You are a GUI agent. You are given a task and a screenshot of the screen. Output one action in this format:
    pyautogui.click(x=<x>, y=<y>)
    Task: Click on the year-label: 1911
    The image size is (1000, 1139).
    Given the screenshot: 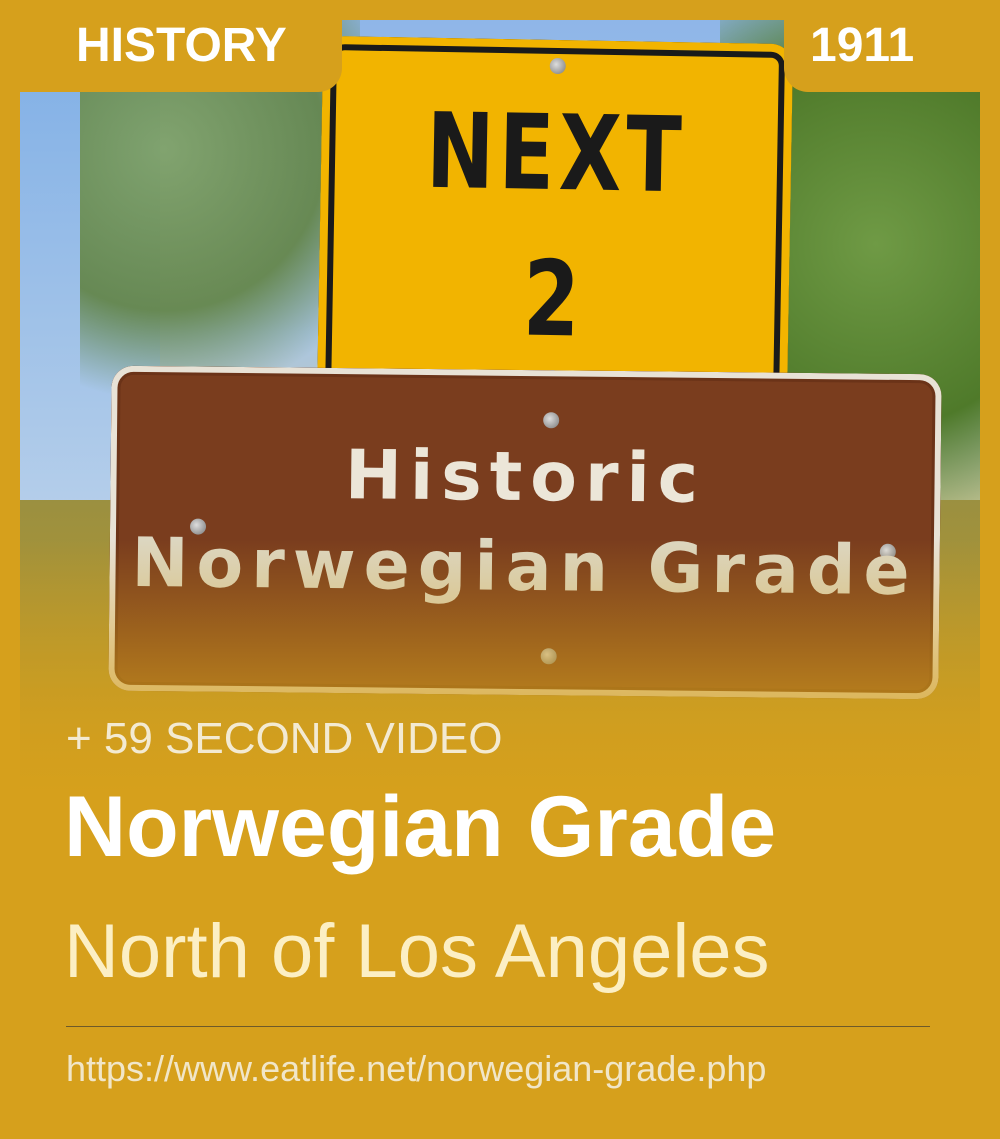 What is the action you would take?
    pyautogui.click(x=862, y=45)
    